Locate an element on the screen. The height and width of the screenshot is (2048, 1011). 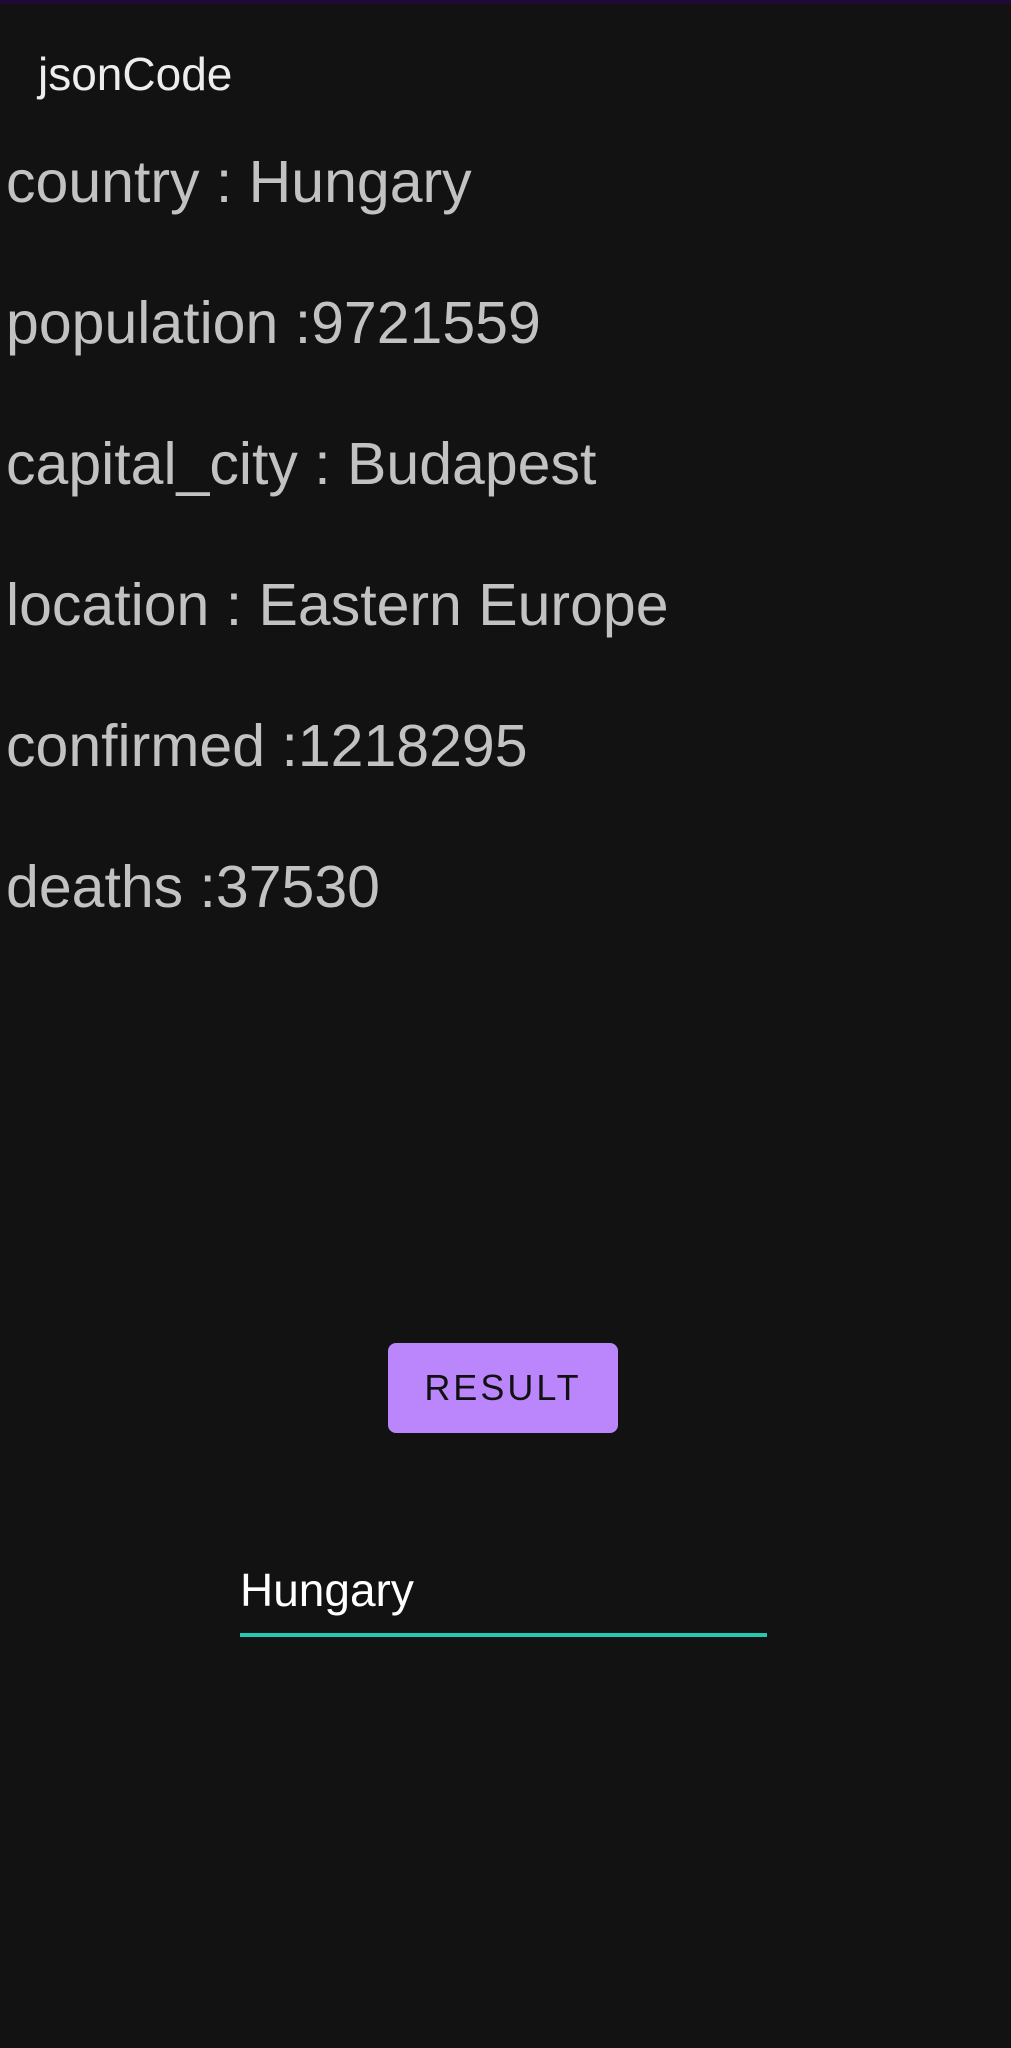
info-row-deaths: deaths :37530 is located at coordinates (193, 887).